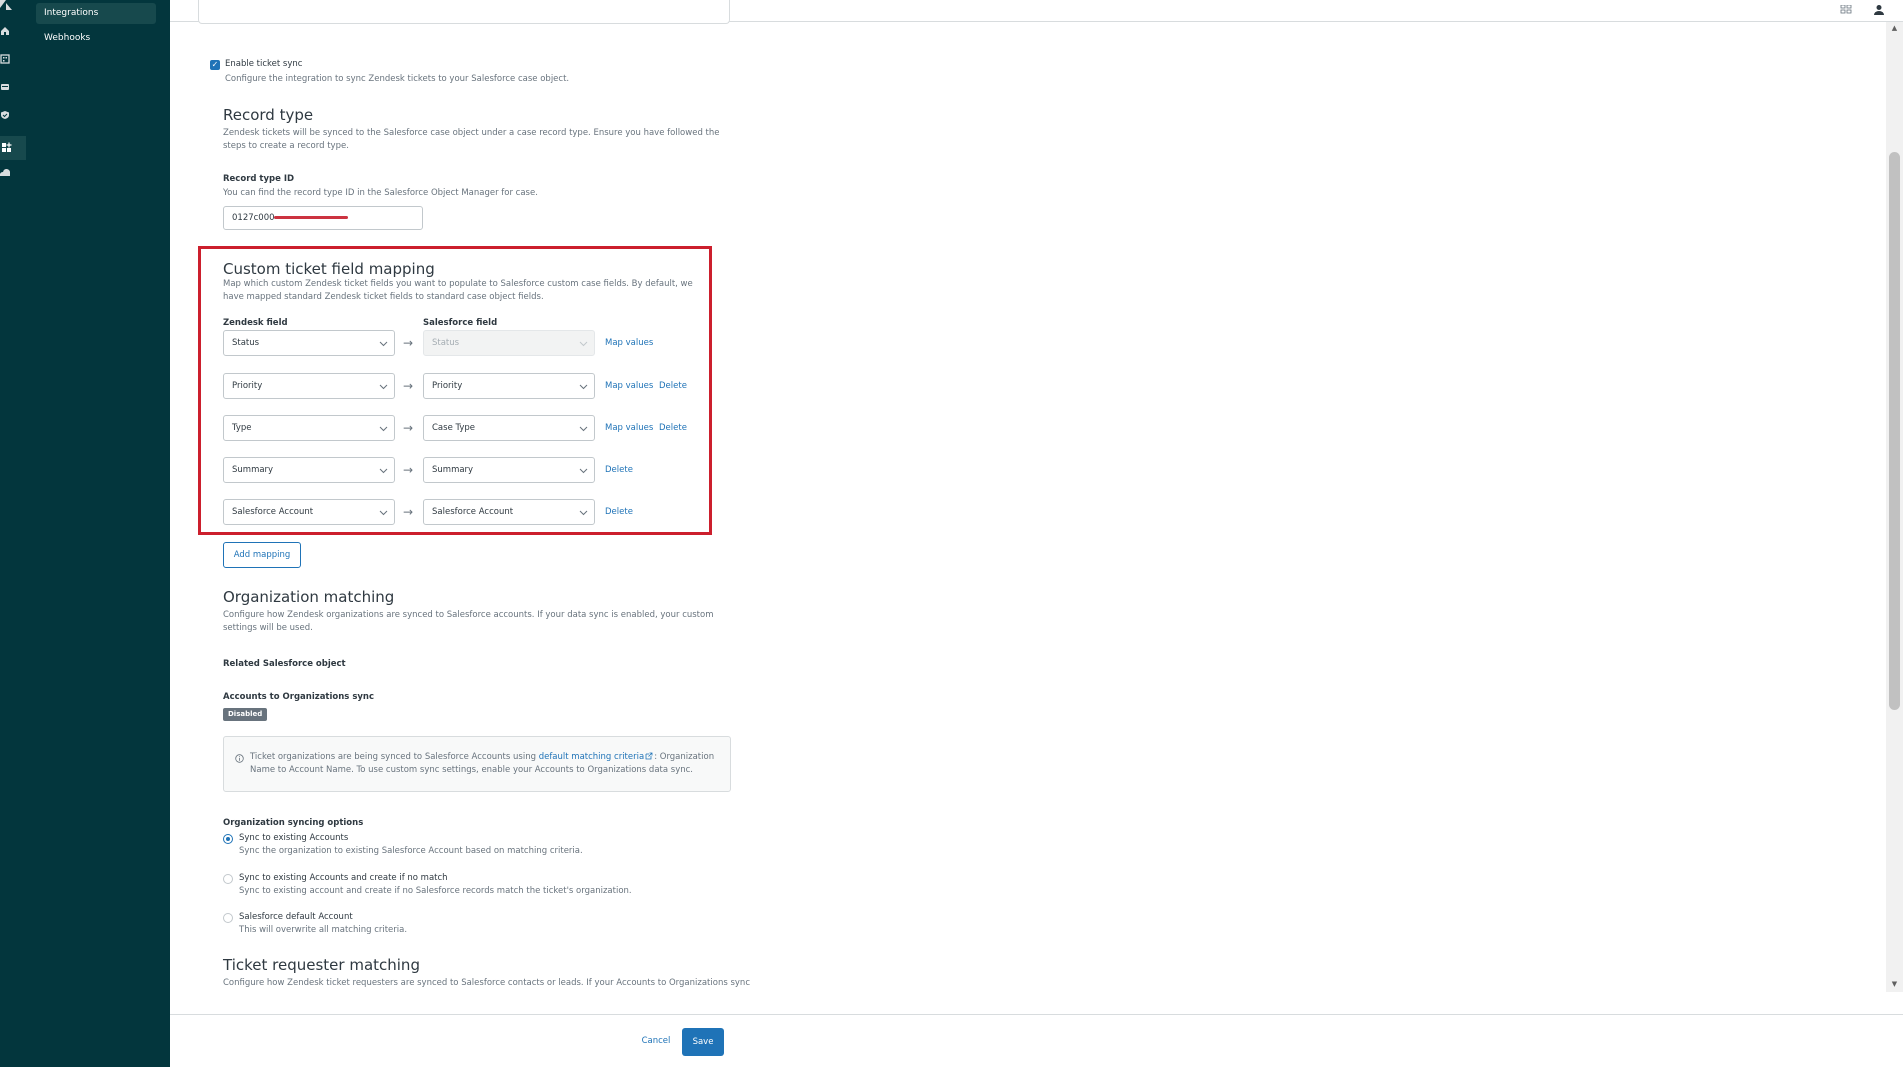 This screenshot has height=1067, width=1903. I want to click on zendesk-field-select: Priority, so click(309, 386).